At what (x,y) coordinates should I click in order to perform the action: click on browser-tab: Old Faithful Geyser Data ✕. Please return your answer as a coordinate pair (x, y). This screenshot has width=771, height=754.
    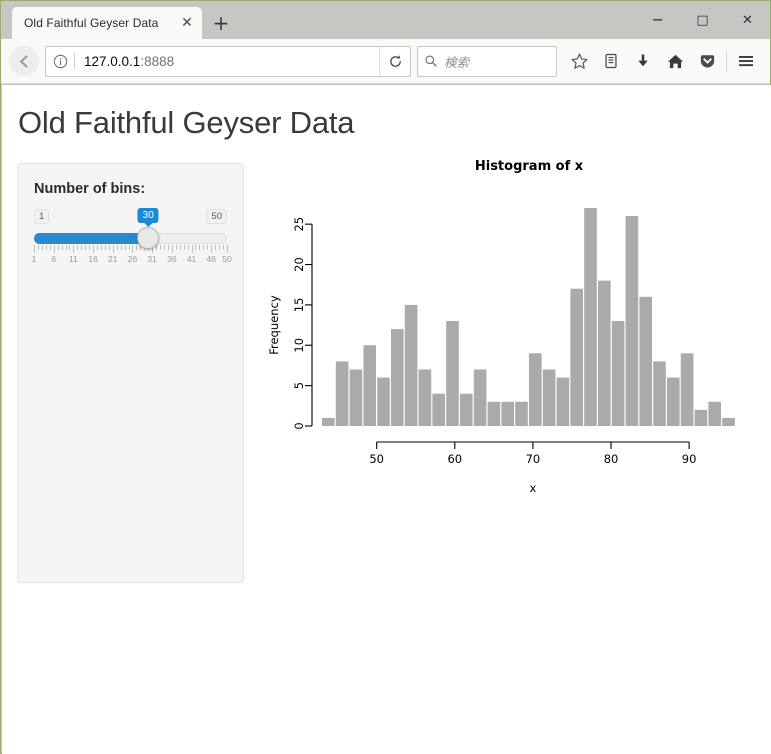
    Looking at the image, I should click on (107, 23).